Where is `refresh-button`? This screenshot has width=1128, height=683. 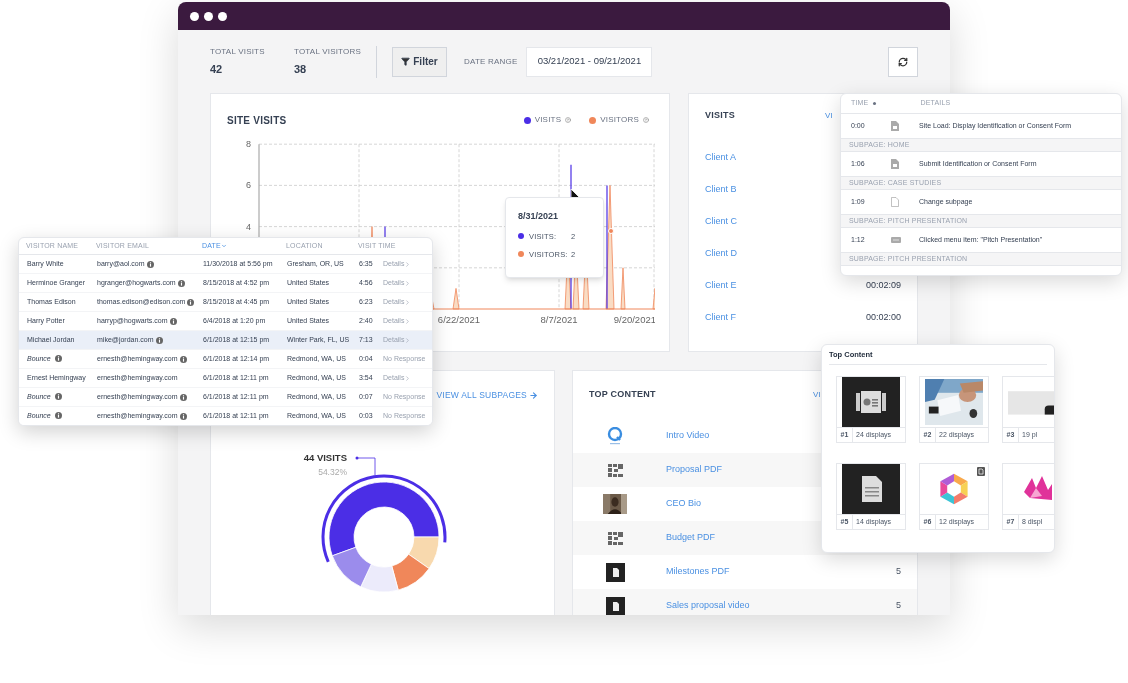 refresh-button is located at coordinates (903, 61).